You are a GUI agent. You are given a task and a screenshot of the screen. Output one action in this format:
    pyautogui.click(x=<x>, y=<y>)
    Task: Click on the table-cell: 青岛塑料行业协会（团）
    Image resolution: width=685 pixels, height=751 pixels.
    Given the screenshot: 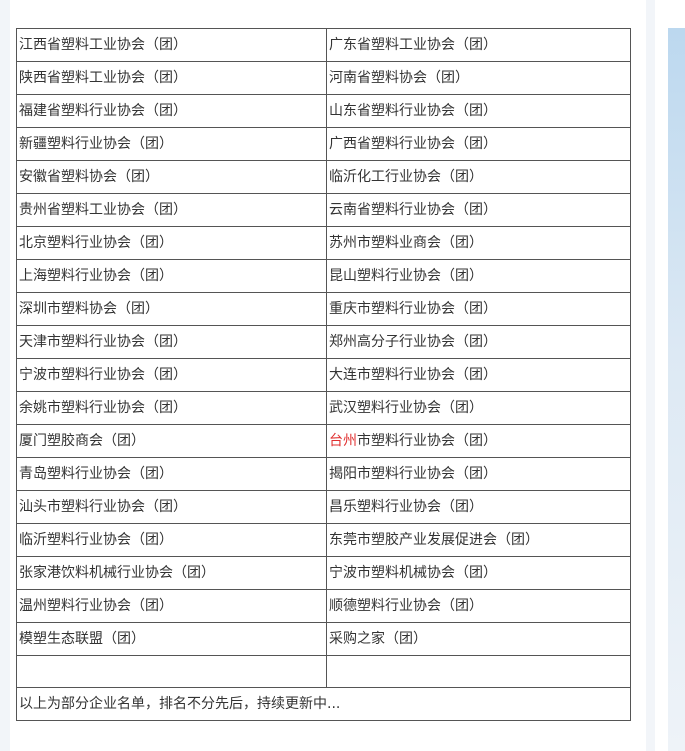 What is the action you would take?
    pyautogui.click(x=171, y=474)
    